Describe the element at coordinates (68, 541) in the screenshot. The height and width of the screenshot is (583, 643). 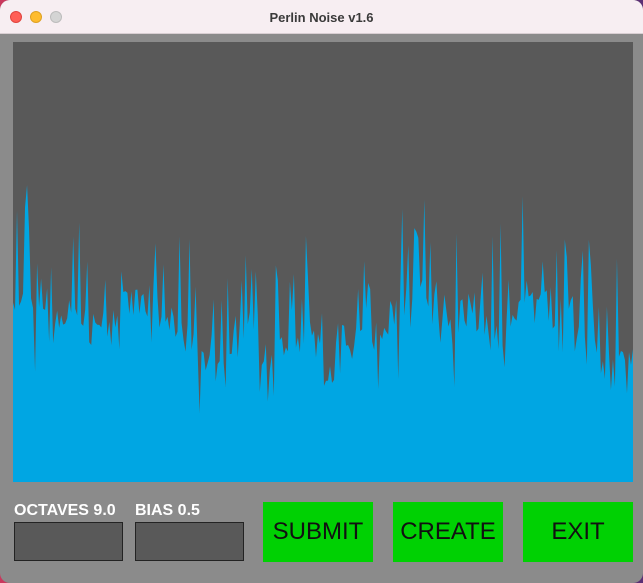
I see `octaves-input` at that location.